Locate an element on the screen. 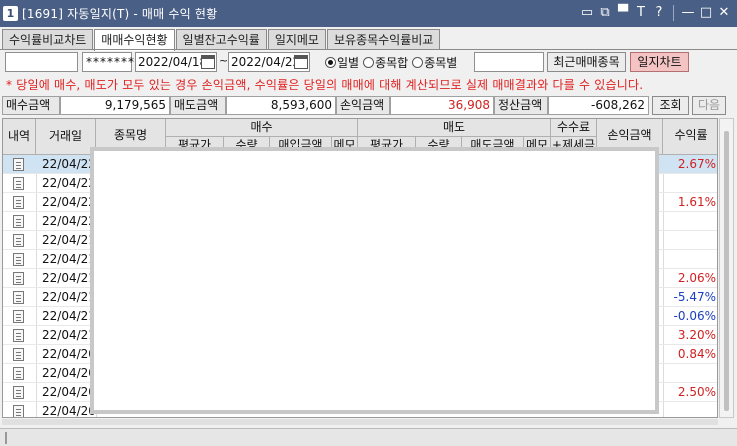  journal-chart-button: 일지차트 is located at coordinates (659, 62).